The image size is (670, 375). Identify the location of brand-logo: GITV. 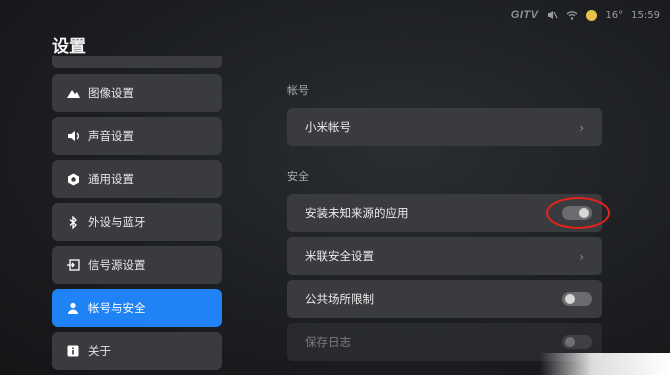
(524, 15).